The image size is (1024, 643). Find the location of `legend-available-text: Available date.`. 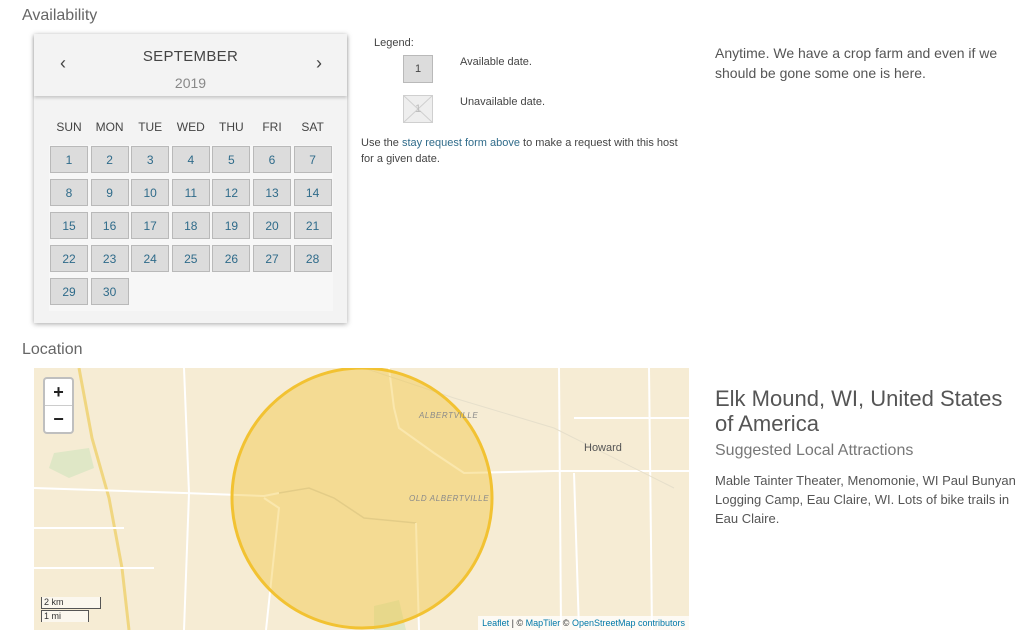

legend-available-text: Available date. is located at coordinates (496, 62).